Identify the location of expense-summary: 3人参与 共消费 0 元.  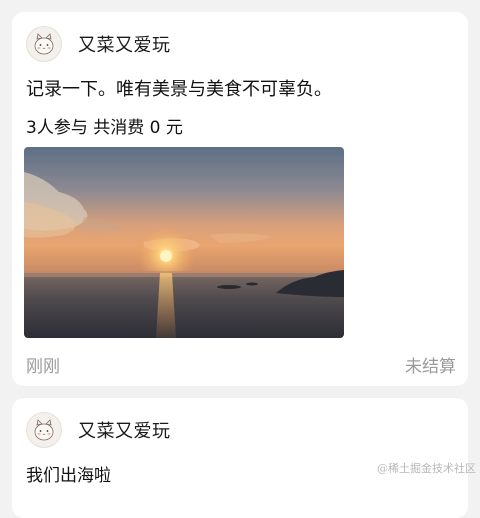
(104, 128).